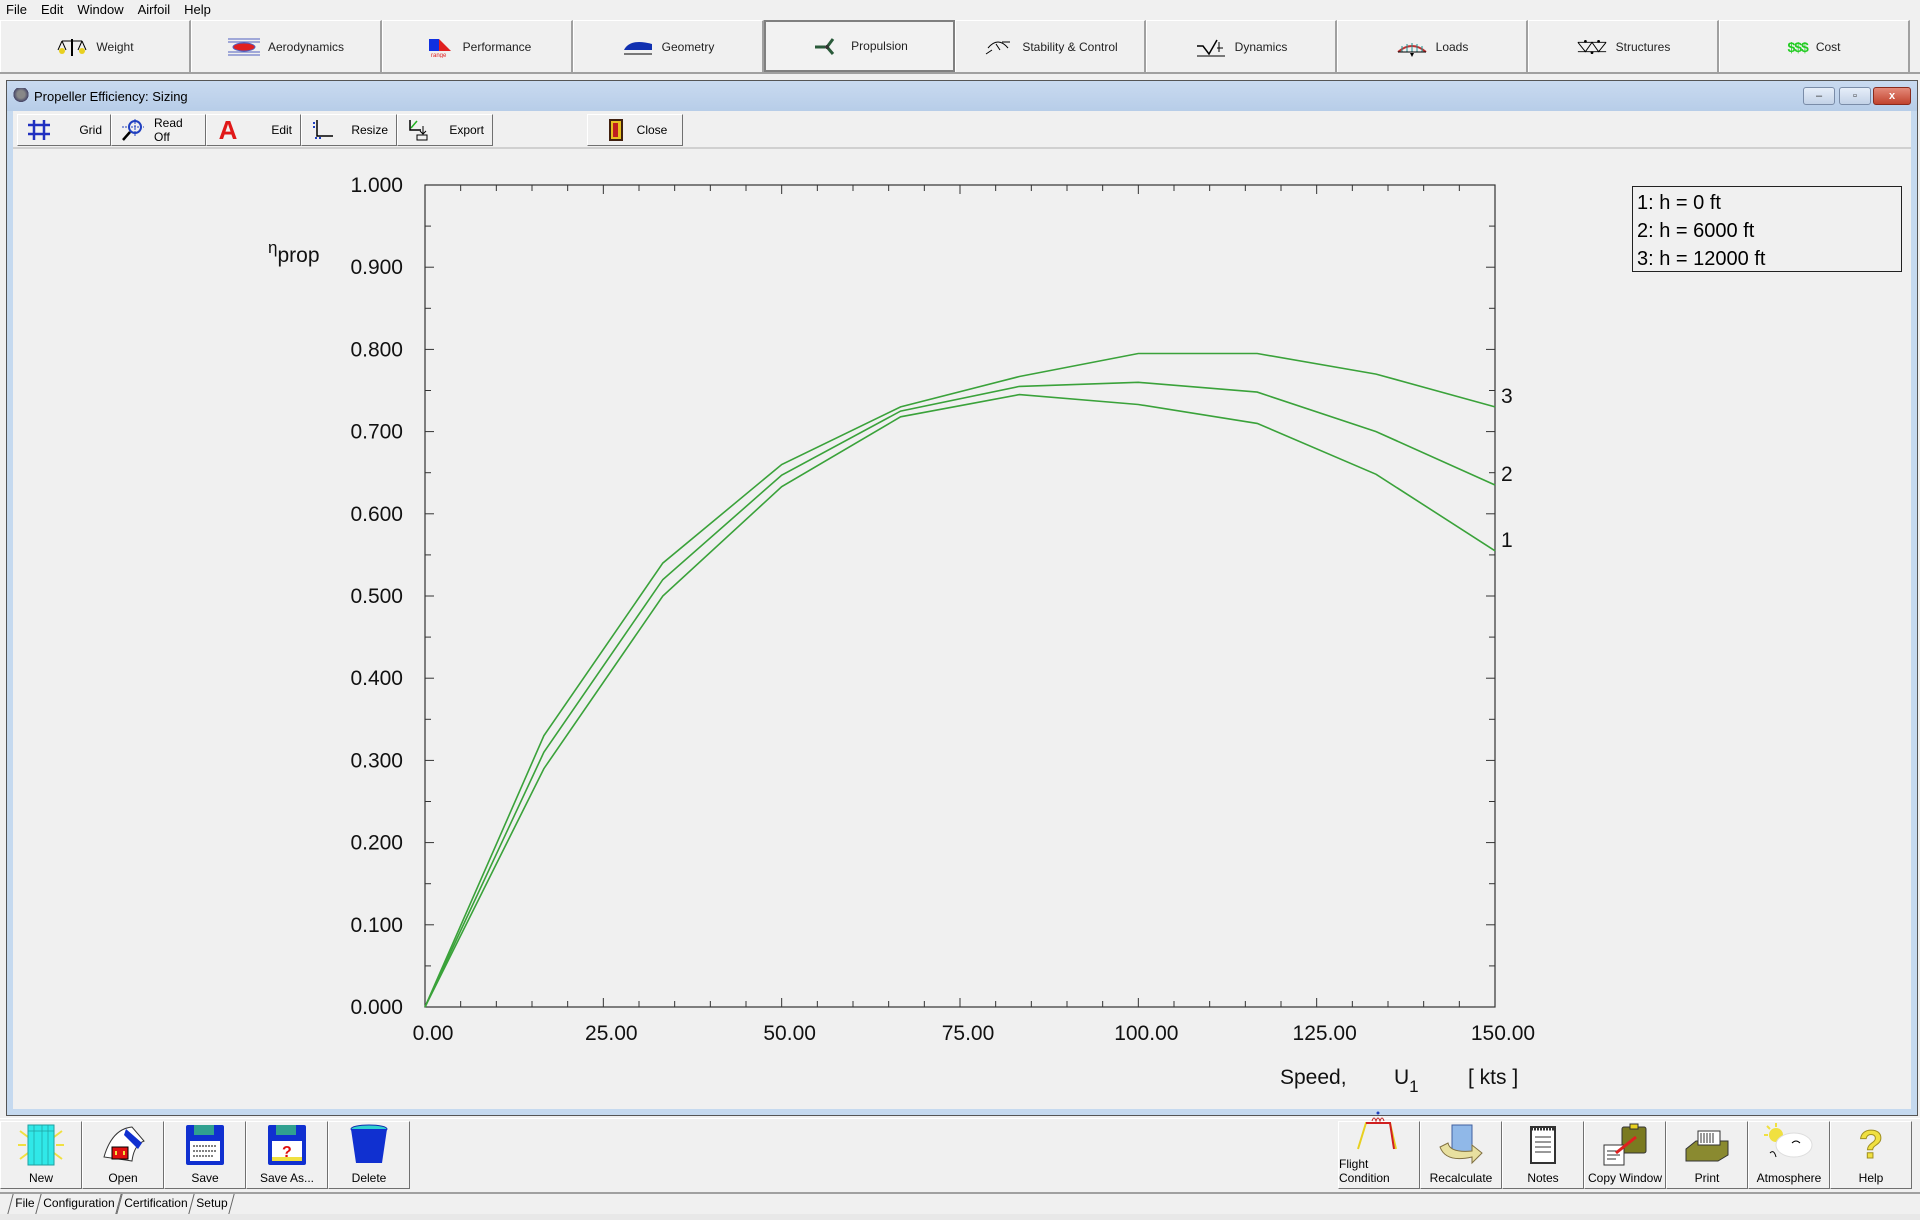 This screenshot has height=1220, width=1920. Describe the element at coordinates (376, 432) in the screenshot. I see `y-tick-label: 0.700` at that location.